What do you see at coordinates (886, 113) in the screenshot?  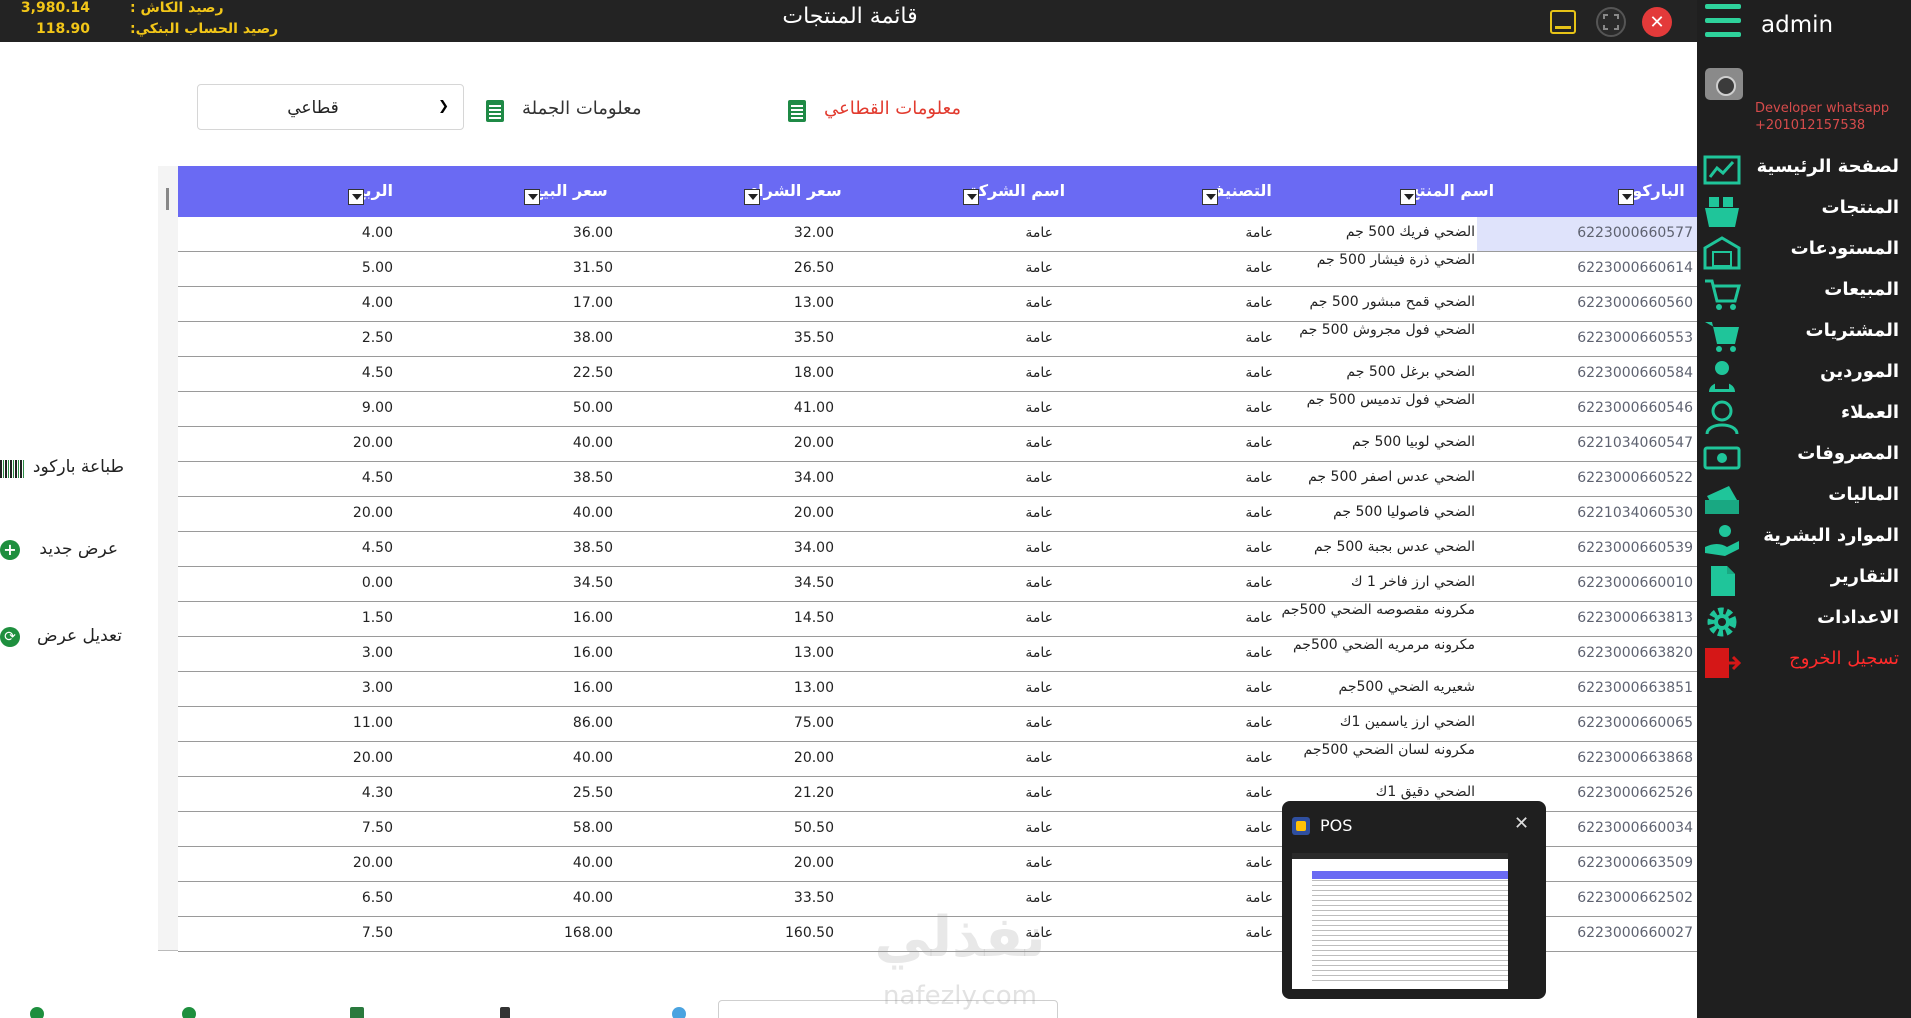 I see `tab-retail-info: معلومات القطاعي` at bounding box center [886, 113].